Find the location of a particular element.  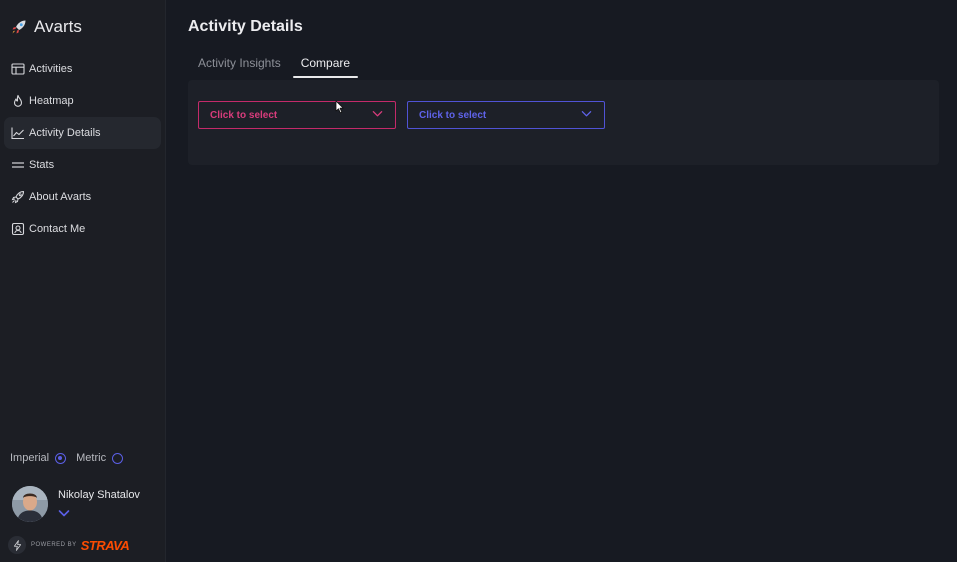

metric-label: Metric is located at coordinates (91, 458).